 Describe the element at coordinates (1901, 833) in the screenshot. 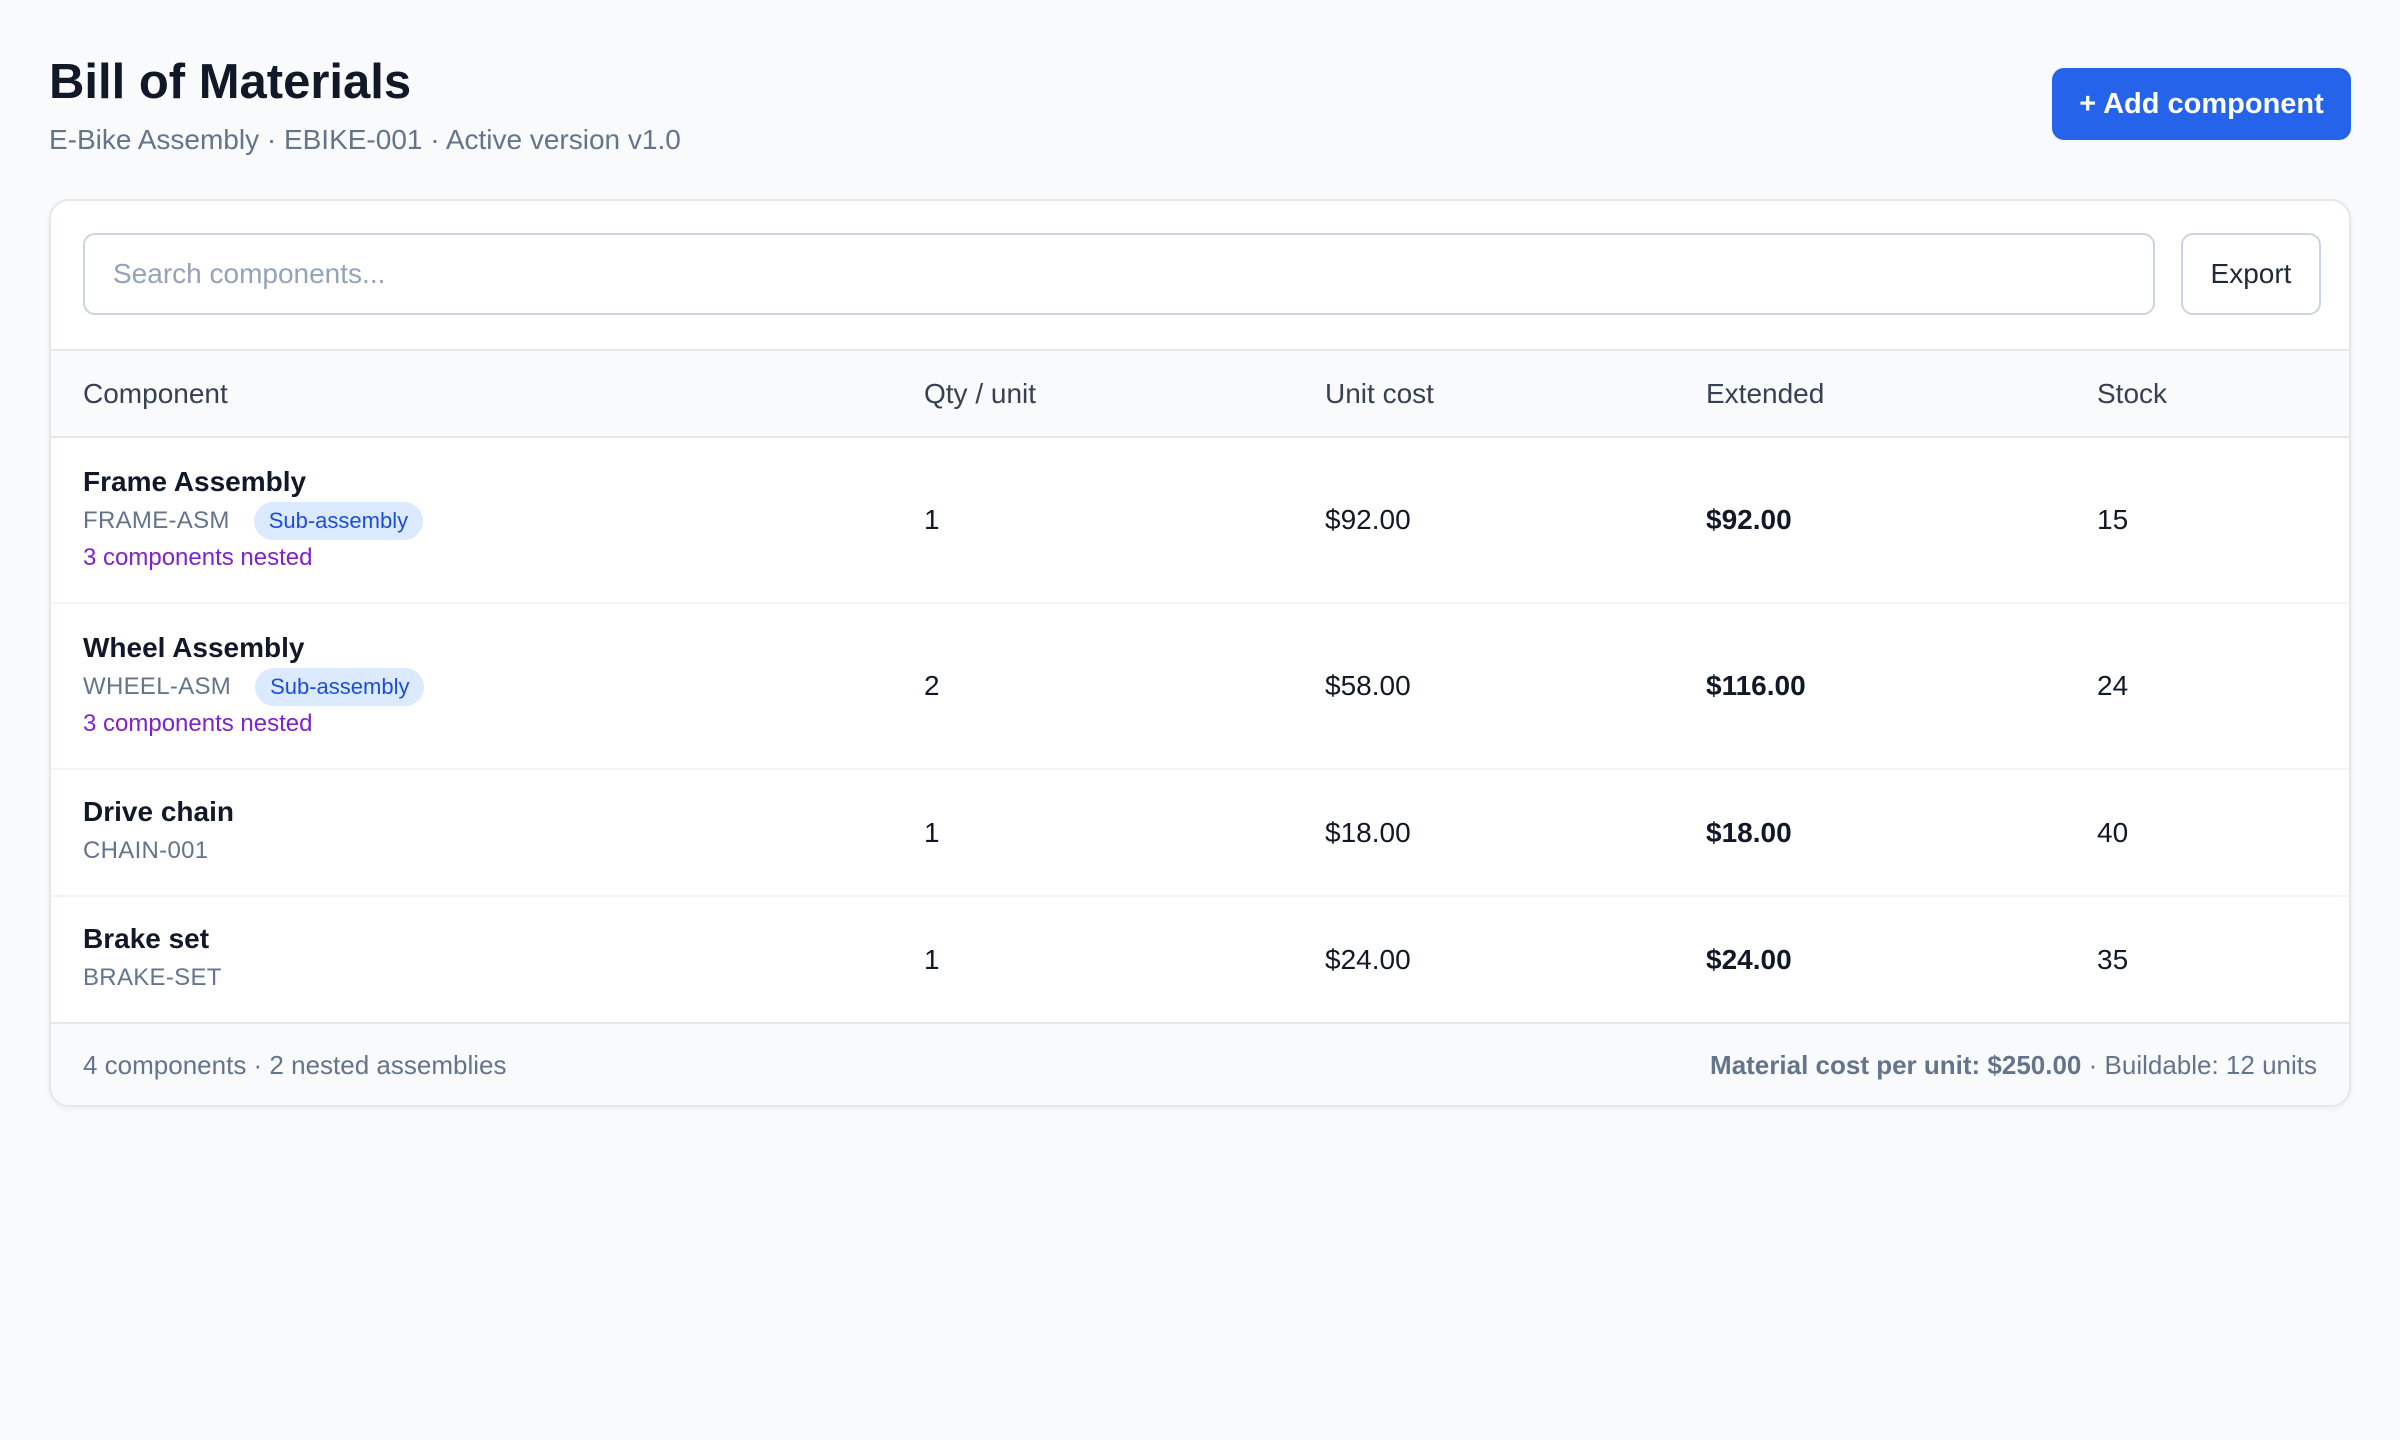

I see `extended-cost-cell: $18.00` at that location.